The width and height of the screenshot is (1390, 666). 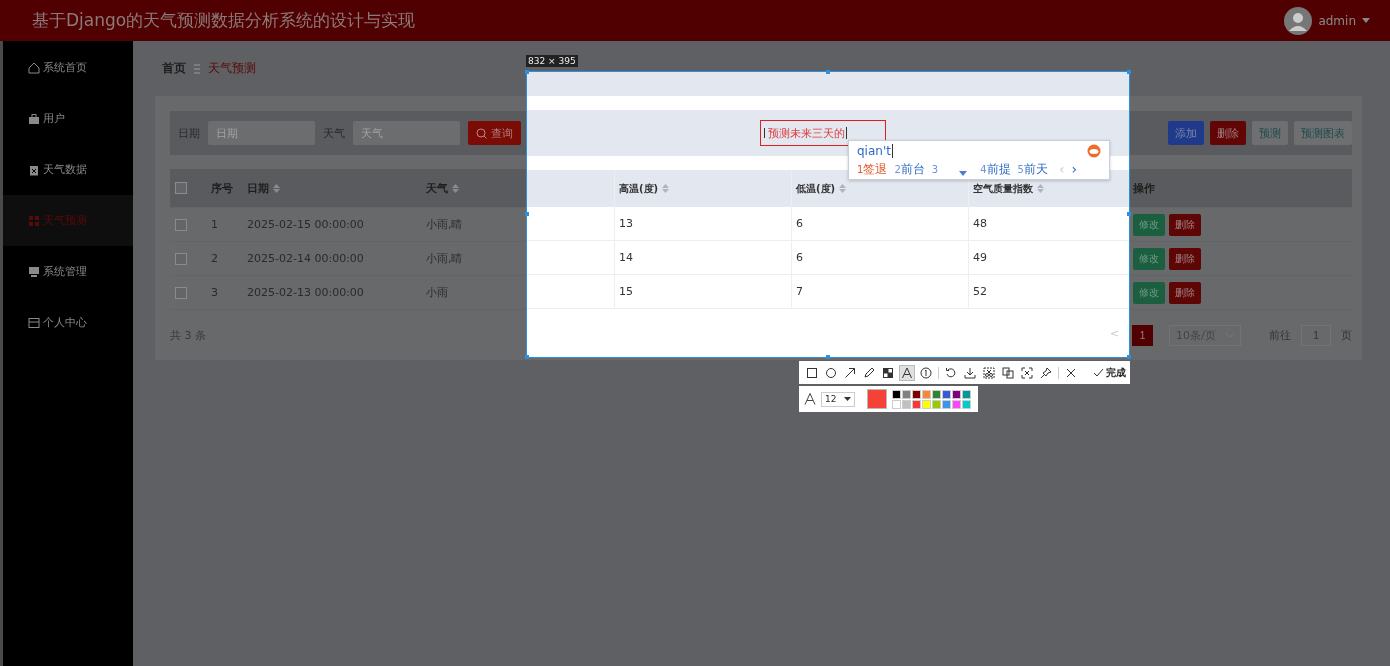 What do you see at coordinates (34, 271) in the screenshot?
I see `monitor-icon` at bounding box center [34, 271].